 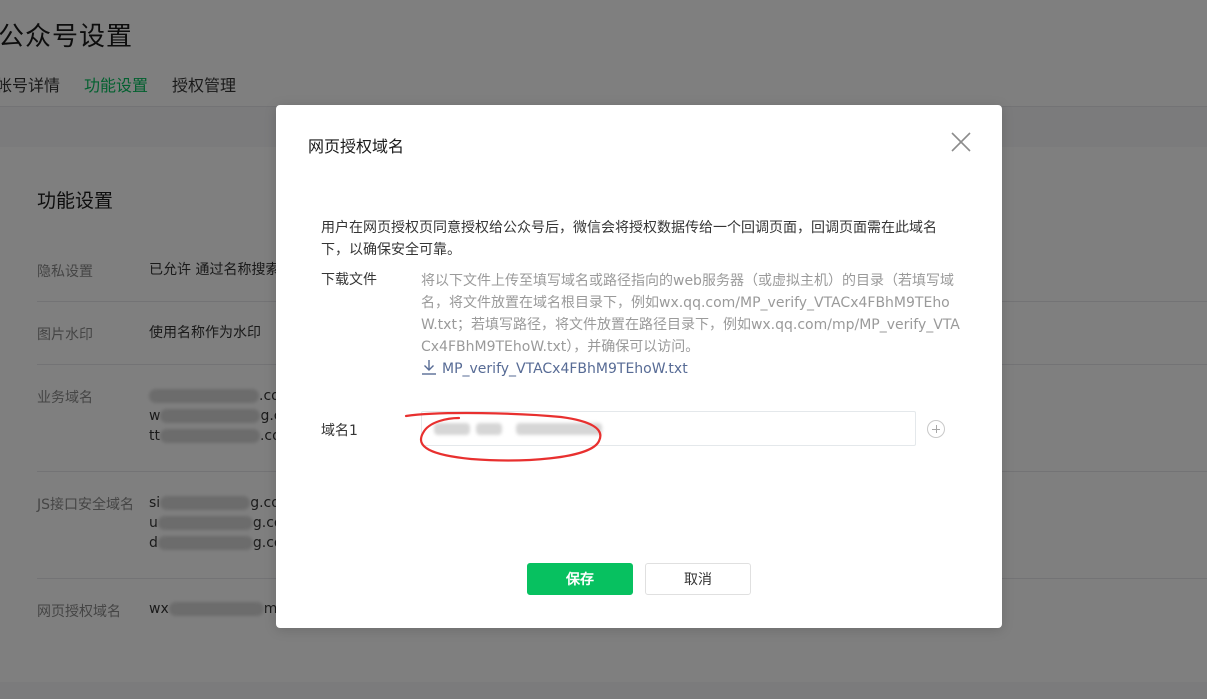 I want to click on download-icon, so click(x=429, y=367).